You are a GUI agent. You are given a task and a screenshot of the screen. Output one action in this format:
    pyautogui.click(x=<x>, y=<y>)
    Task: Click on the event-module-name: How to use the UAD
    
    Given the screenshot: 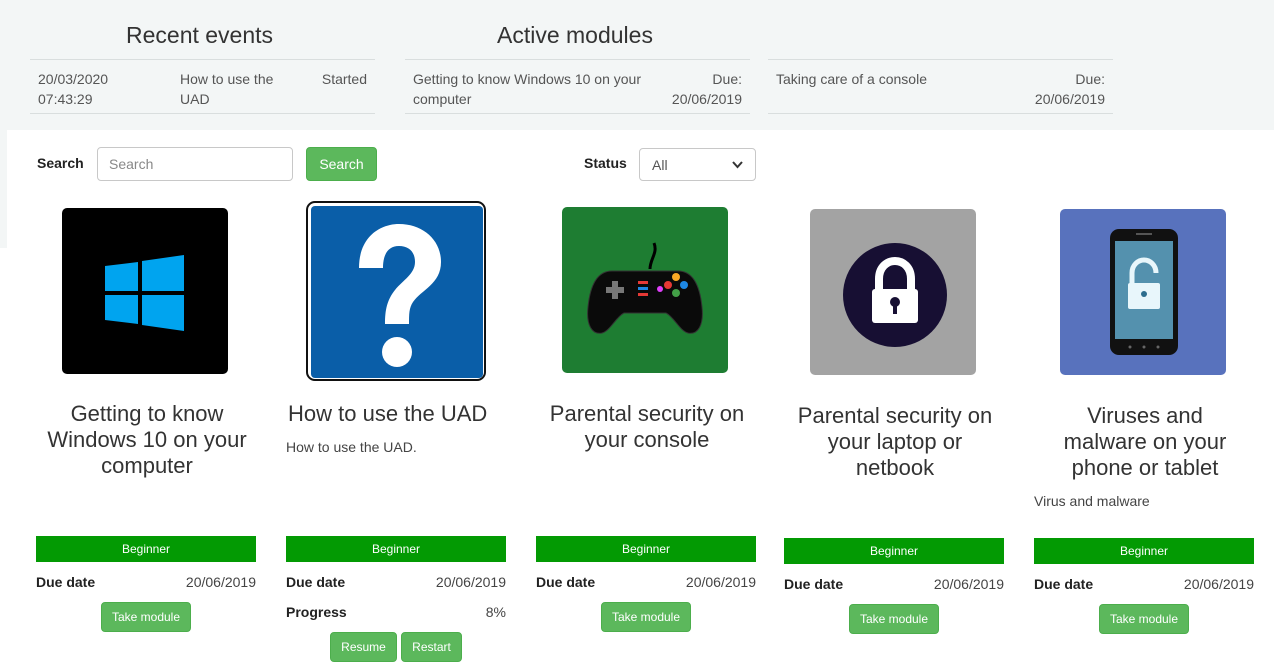 What is the action you would take?
    pyautogui.click(x=227, y=89)
    